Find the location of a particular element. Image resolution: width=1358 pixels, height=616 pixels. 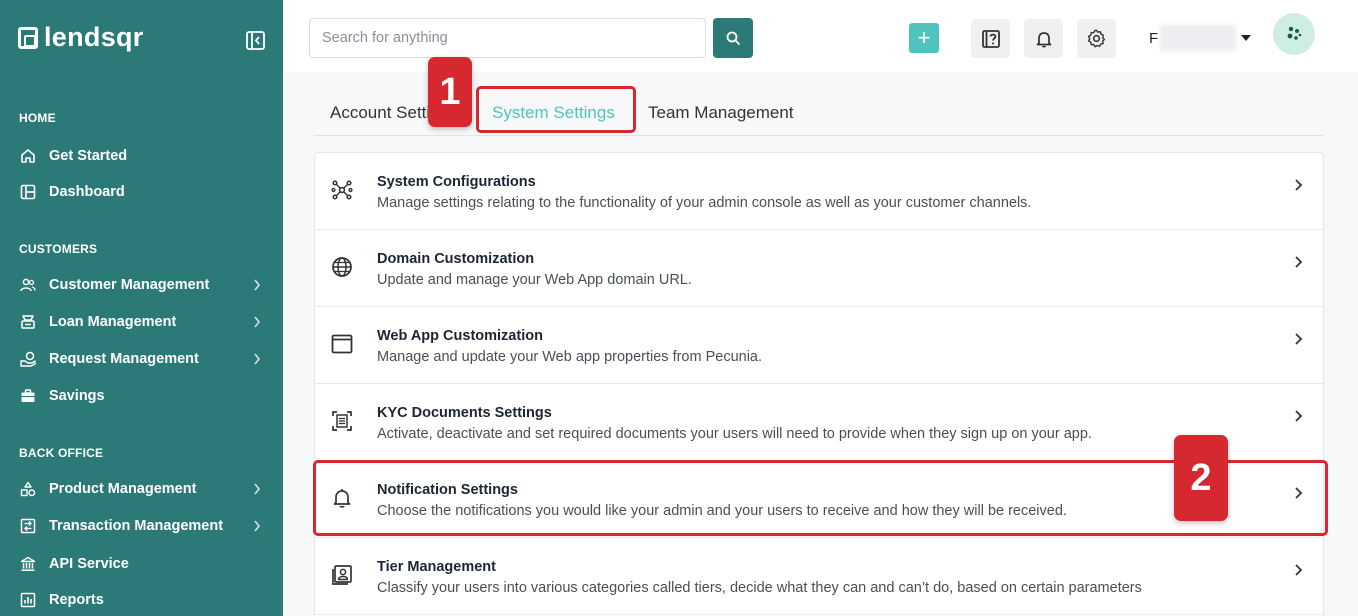

dashboard-icon is located at coordinates (28, 192).